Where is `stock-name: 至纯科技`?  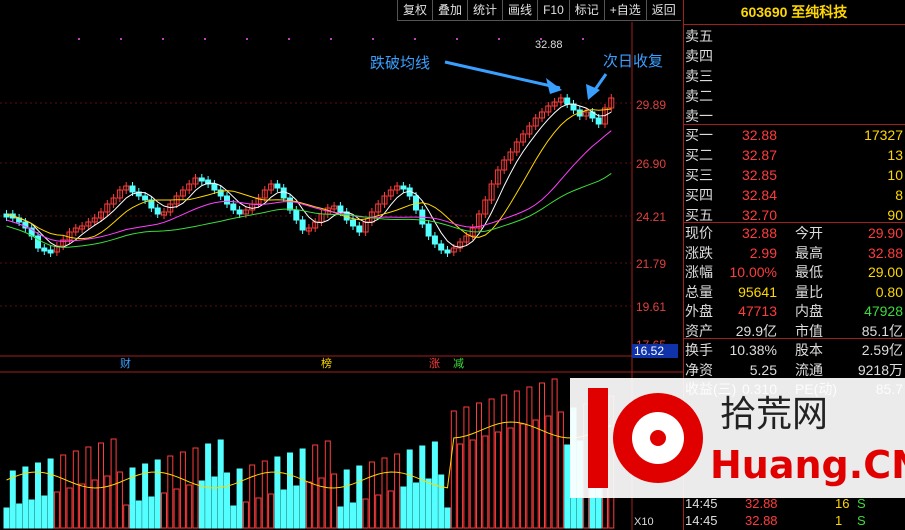 stock-name: 至纯科技 is located at coordinates (819, 12).